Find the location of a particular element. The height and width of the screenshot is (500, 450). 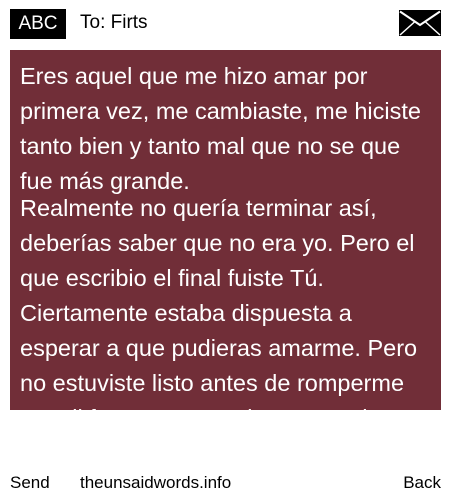

send-button: Send is located at coordinates (30, 483).